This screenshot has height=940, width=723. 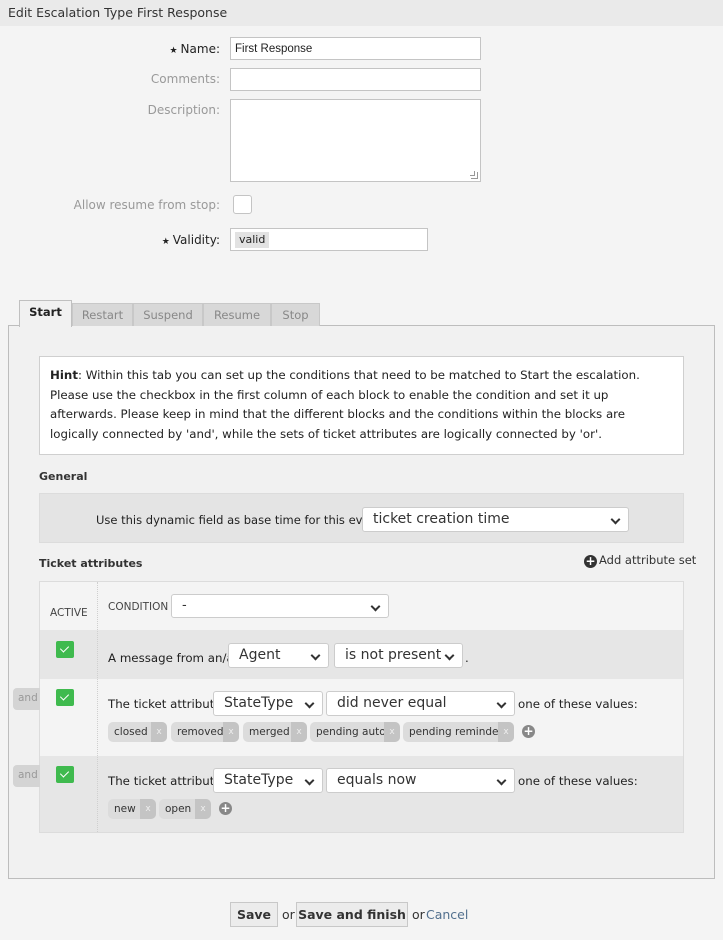 What do you see at coordinates (420, 703) in the screenshot?
I see `operator-select: did never equal` at bounding box center [420, 703].